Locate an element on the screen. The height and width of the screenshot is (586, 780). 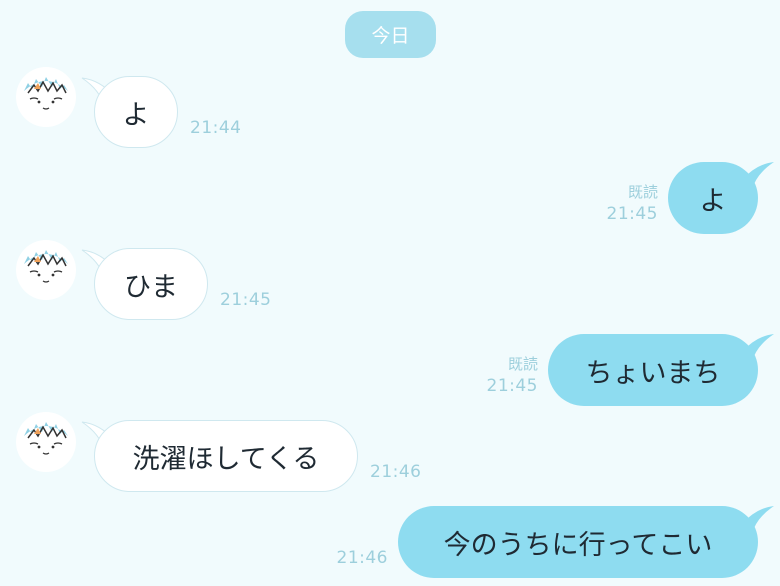
message-text: 今のうちに行ってこい is located at coordinates (578, 545).